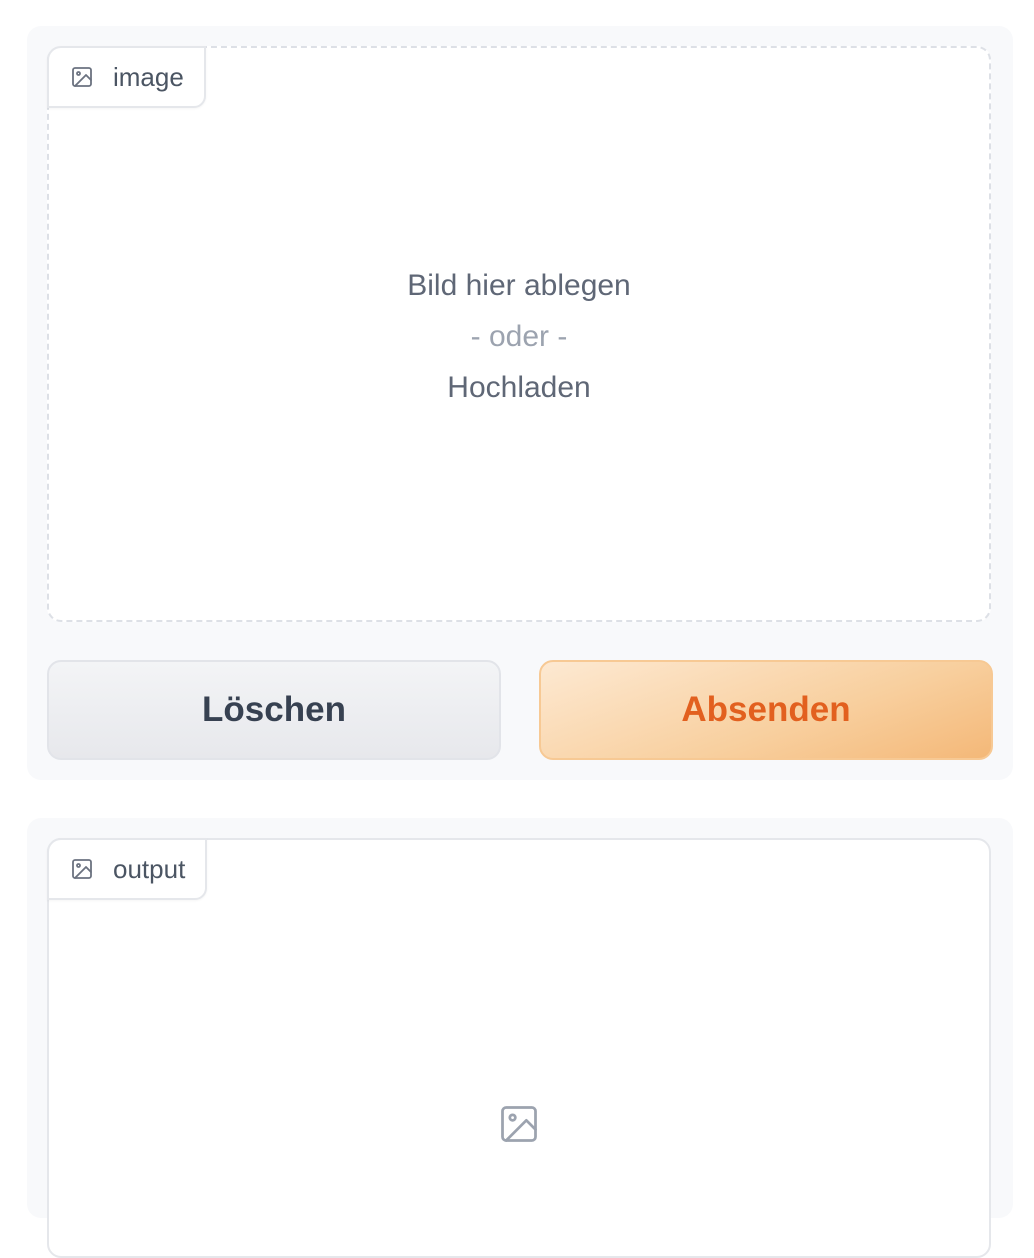 The height and width of the screenshot is (1258, 1034). Describe the element at coordinates (149, 868) in the screenshot. I see `output-label: output` at that location.